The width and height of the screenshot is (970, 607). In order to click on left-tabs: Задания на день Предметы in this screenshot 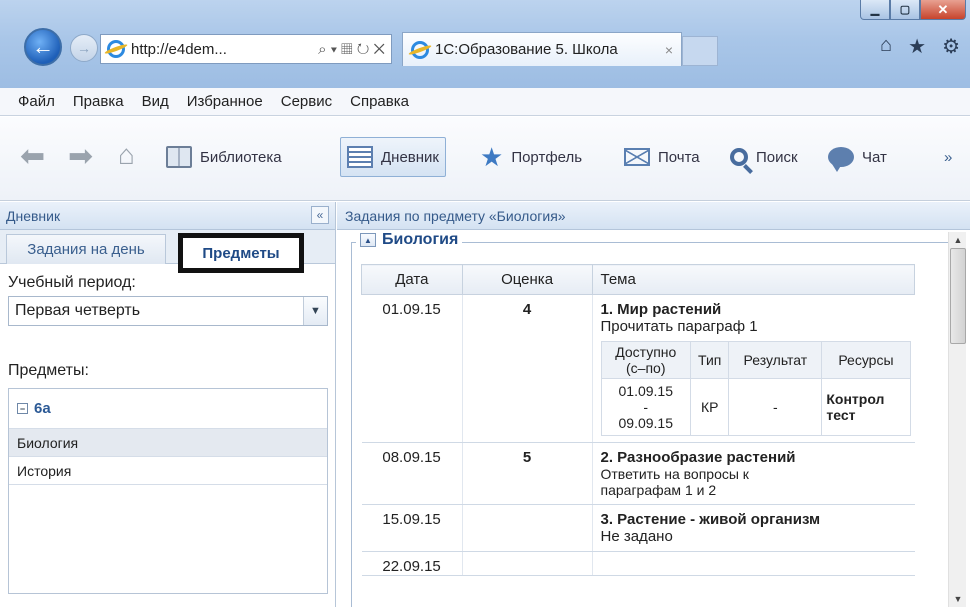, I will do `click(167, 251)`.